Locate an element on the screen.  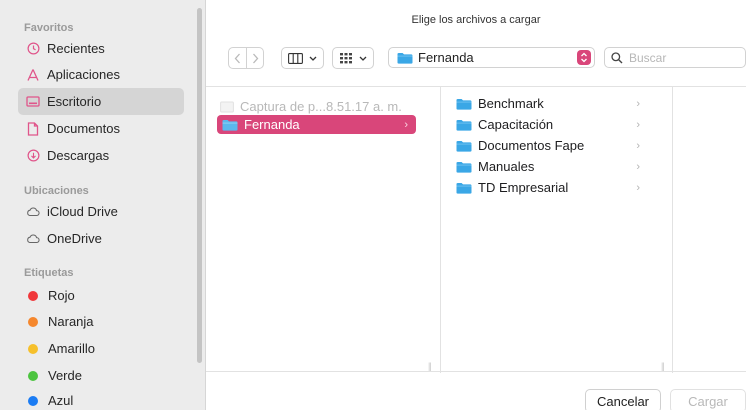
search-icon is located at coordinates (617, 57).